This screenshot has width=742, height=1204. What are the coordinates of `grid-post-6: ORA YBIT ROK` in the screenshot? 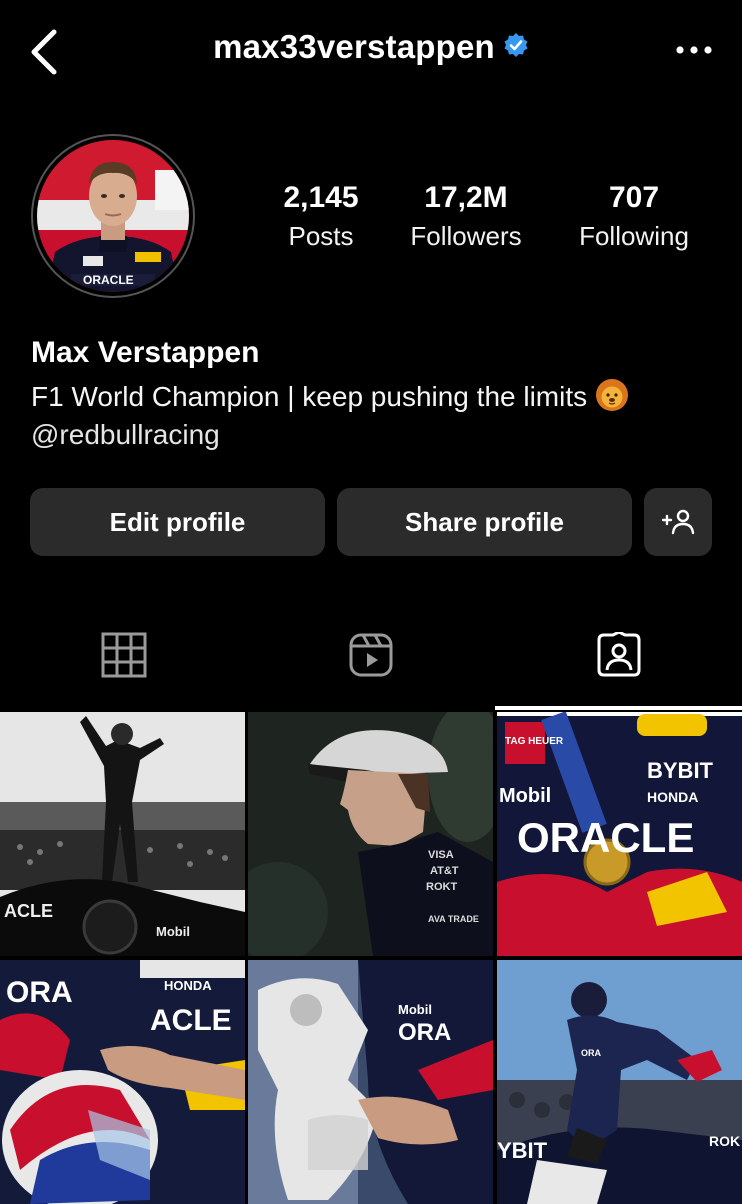 It's located at (619, 1082).